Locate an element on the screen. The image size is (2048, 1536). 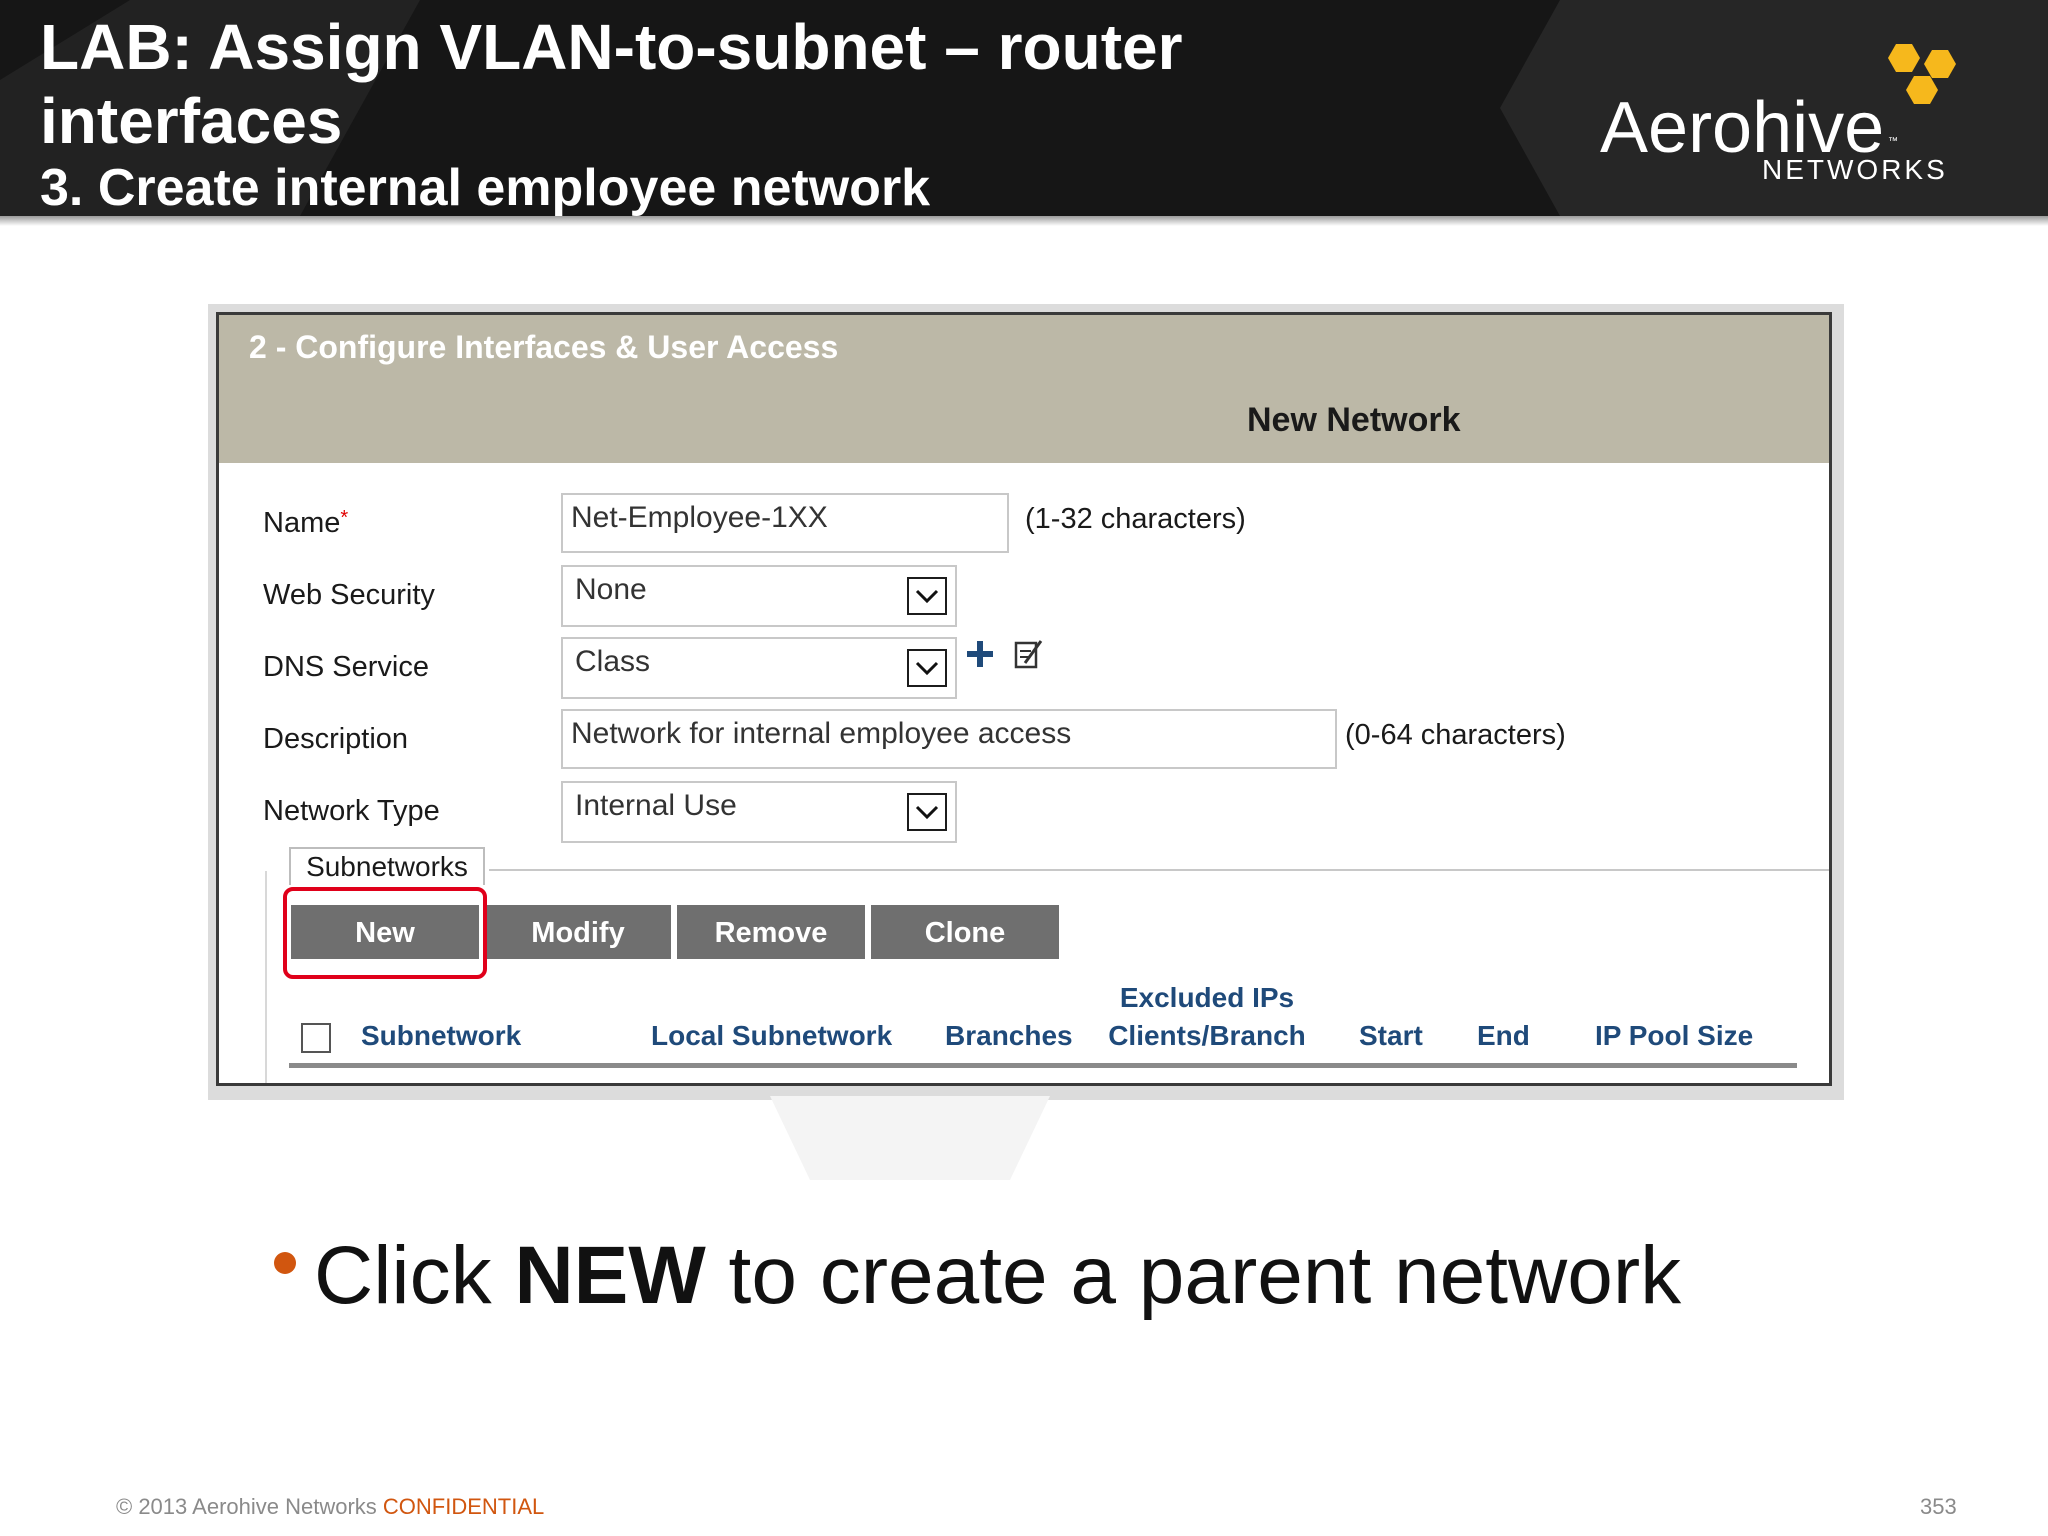
web-security-select: None is located at coordinates (759, 596).